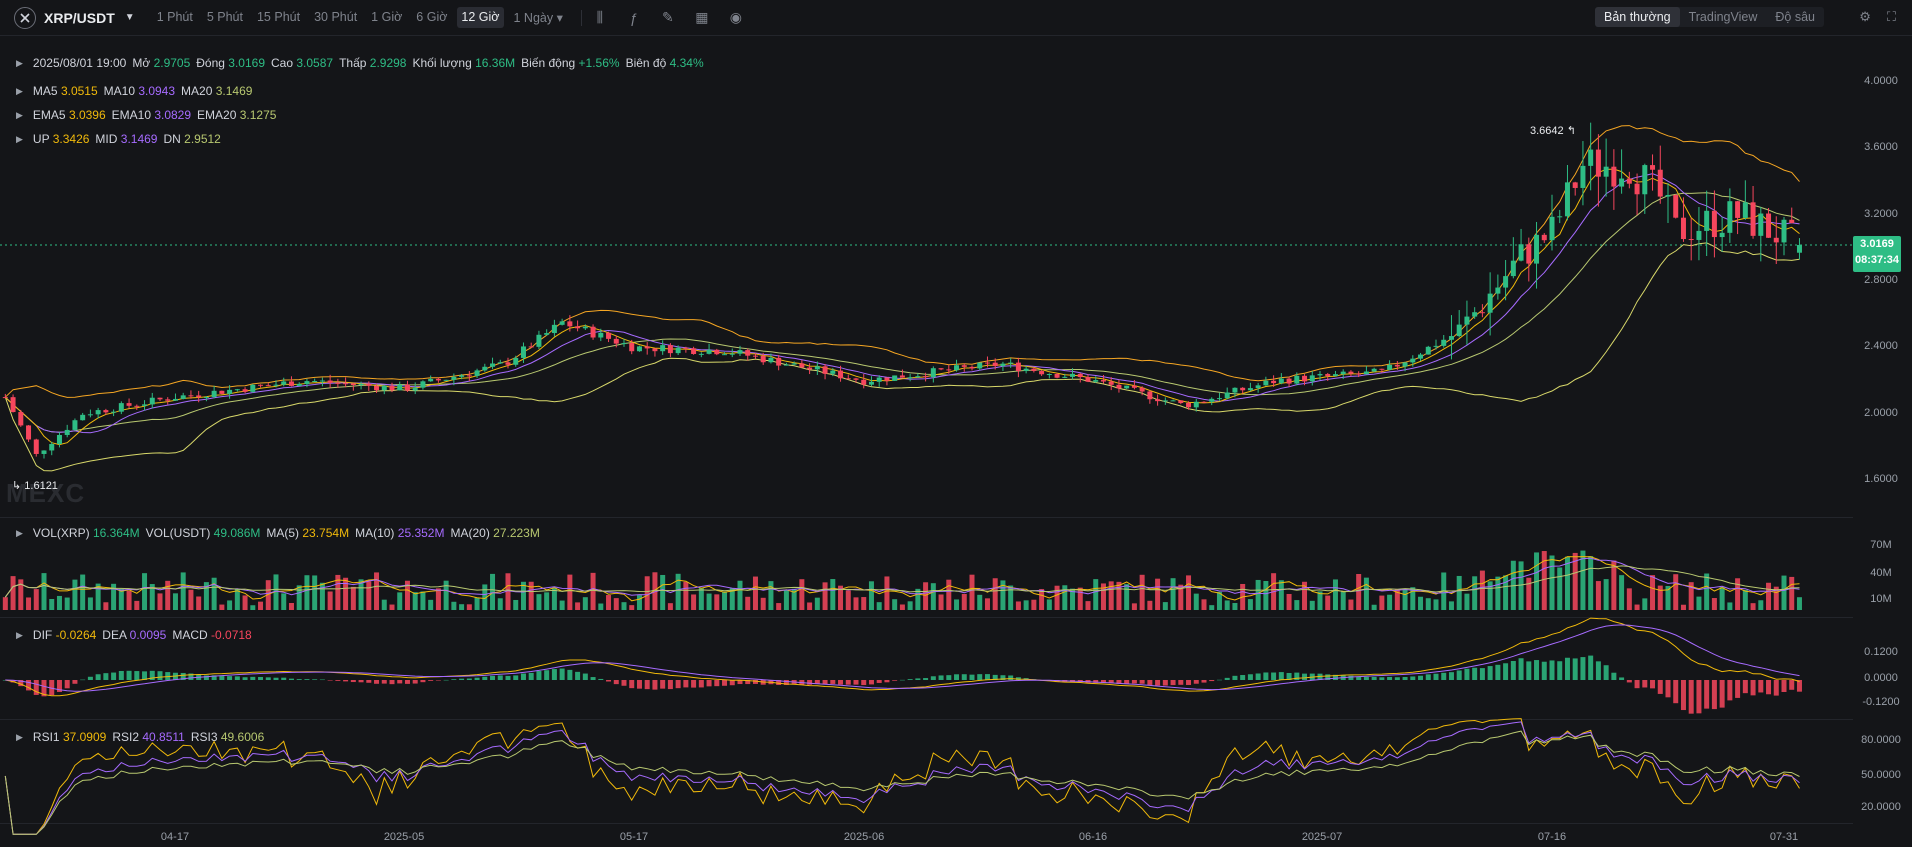  I want to click on candle-countdown: 08:37:34, so click(1877, 260).